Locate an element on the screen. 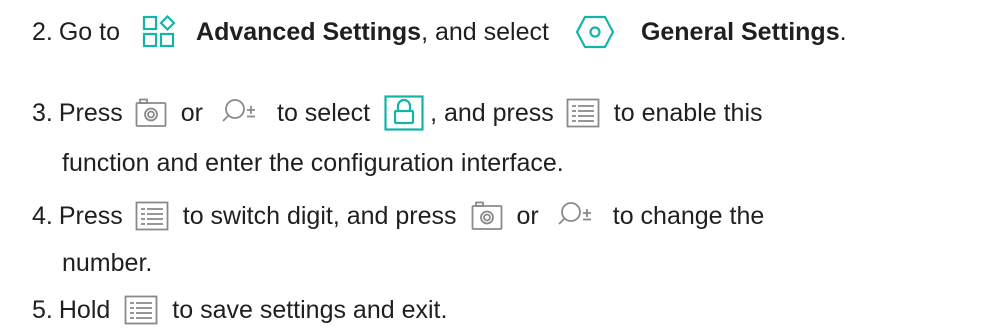  step-number: 5. is located at coordinates (42, 310).